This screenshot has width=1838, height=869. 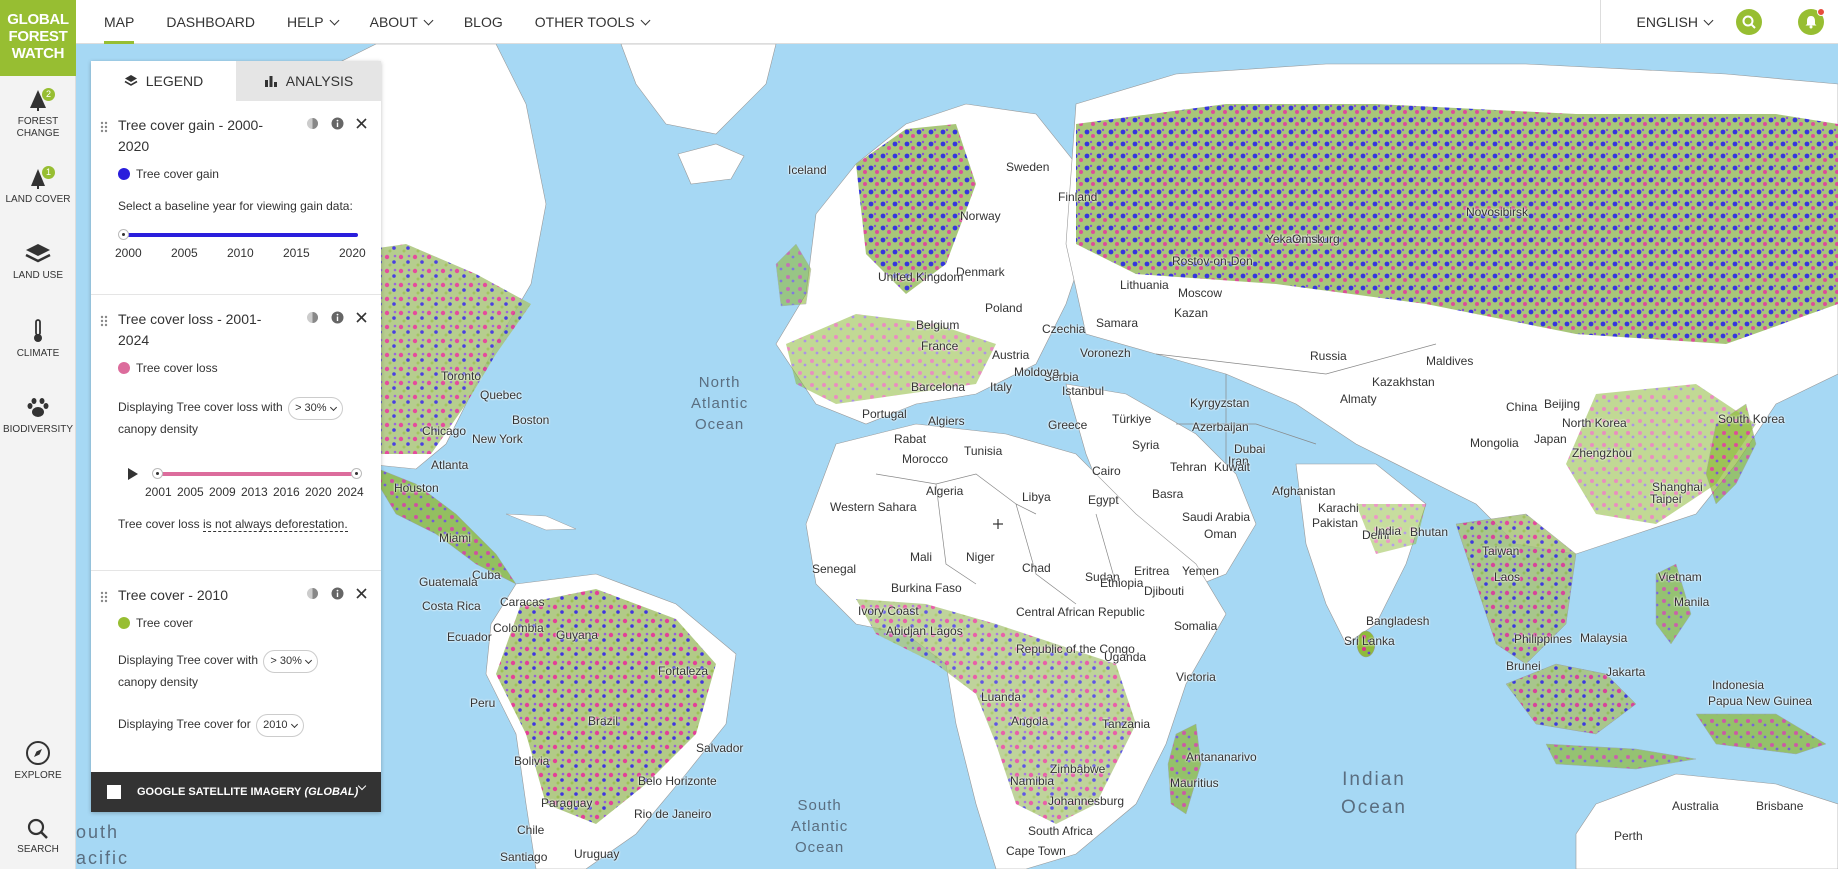 What do you see at coordinates (1626, 672) in the screenshot?
I see `place-label: Jakarta` at bounding box center [1626, 672].